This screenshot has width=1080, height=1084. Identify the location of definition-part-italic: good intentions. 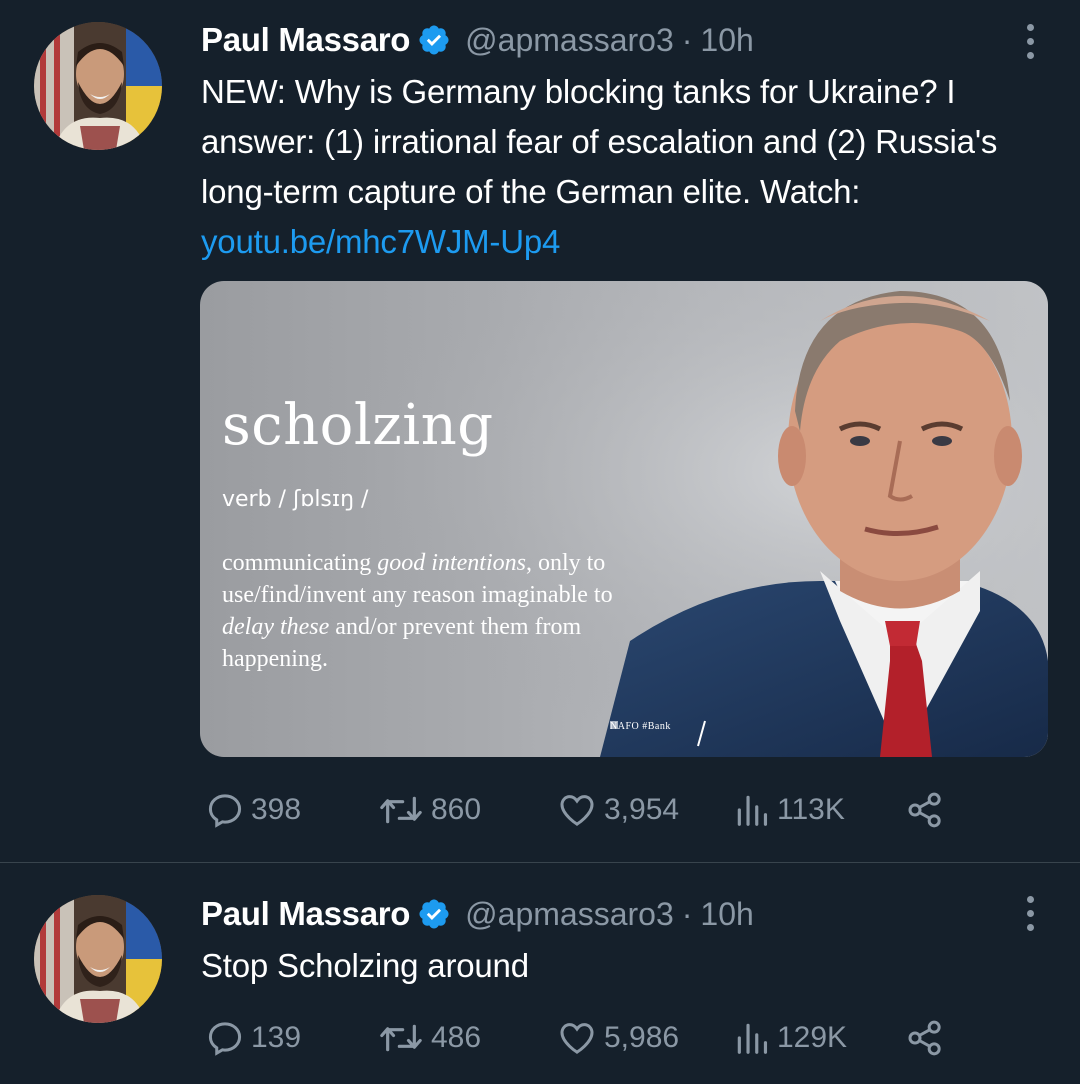
(451, 563).